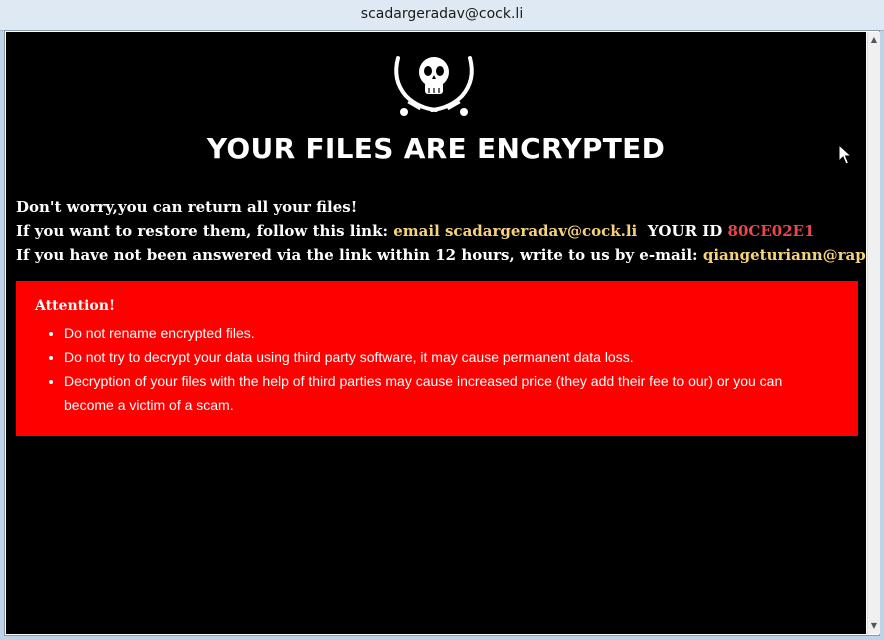 This screenshot has width=884, height=640. I want to click on fallback-email-link: qiangeturiann@rape.lol, so click(784, 255).